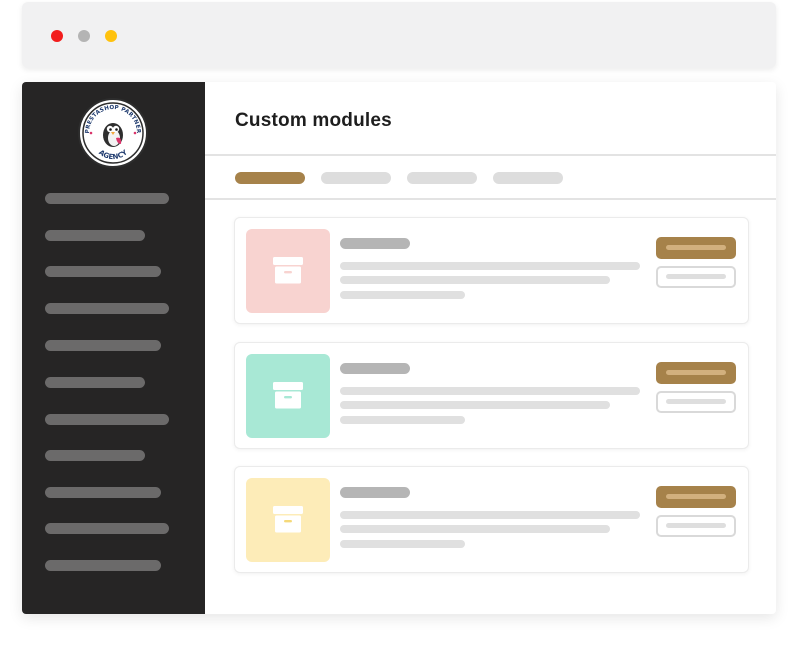 This screenshot has height=651, width=799. What do you see at coordinates (313, 120) in the screenshot?
I see `page-title: Custom modules` at bounding box center [313, 120].